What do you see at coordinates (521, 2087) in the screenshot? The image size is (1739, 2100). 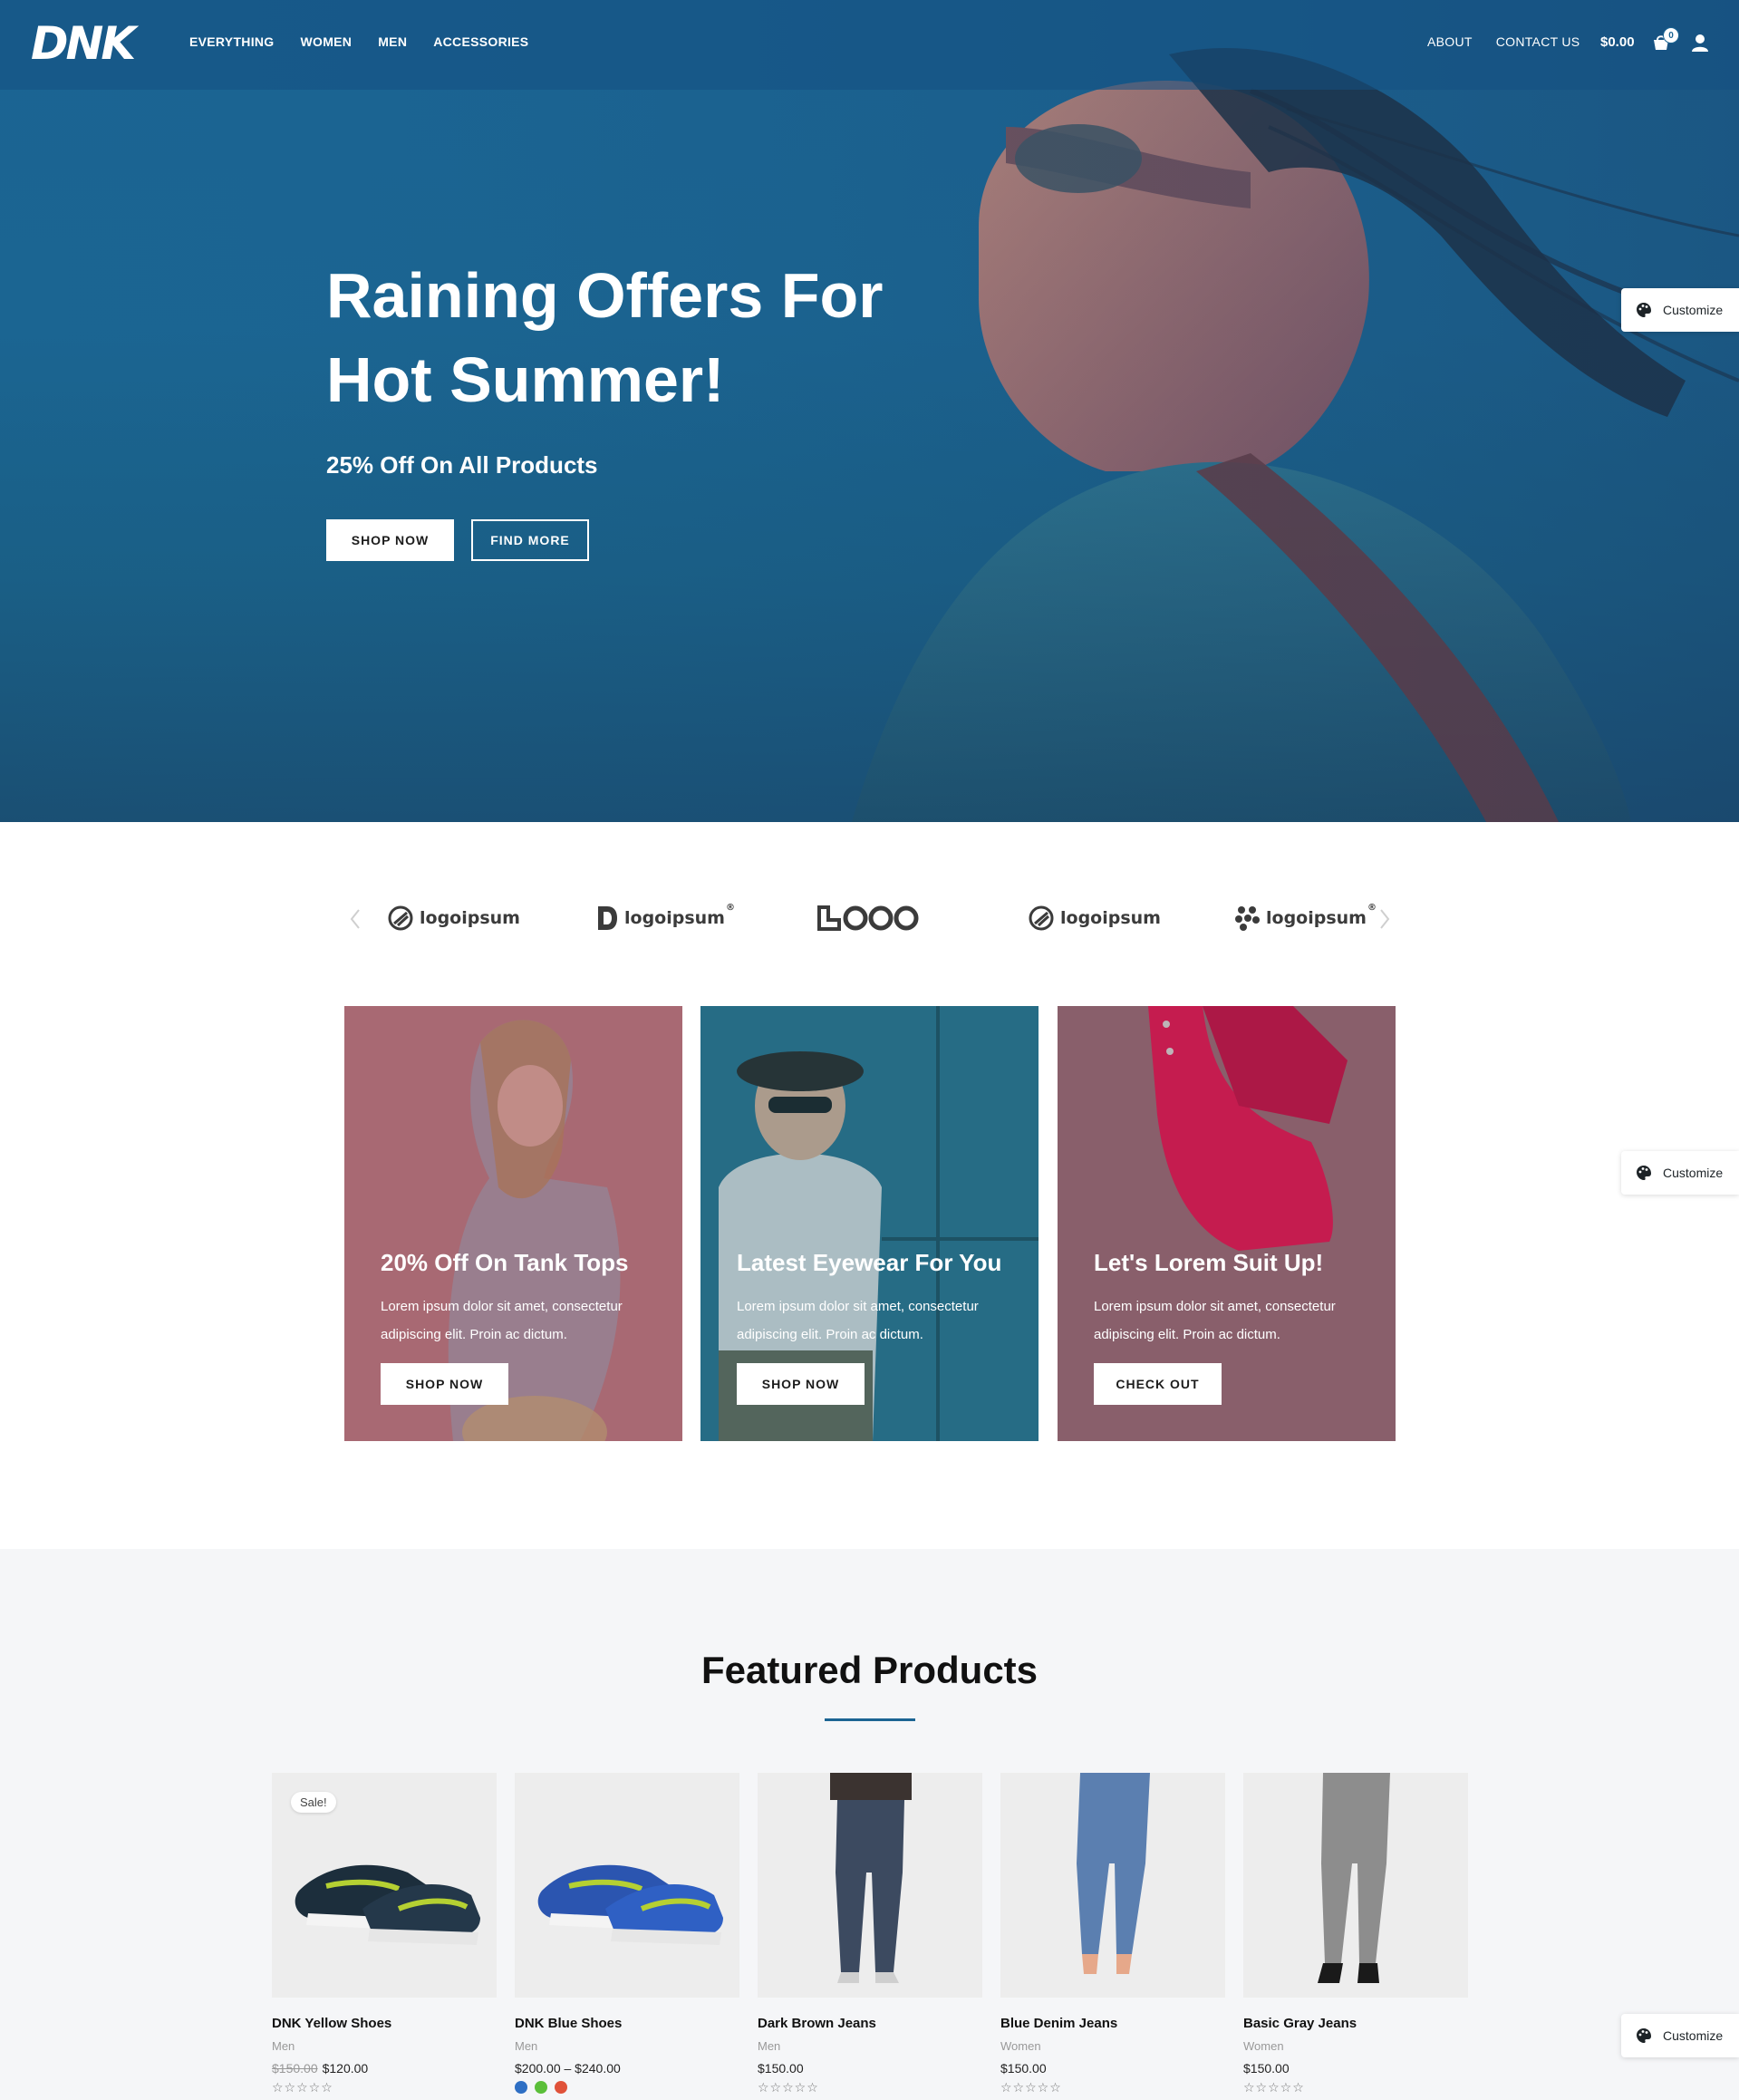 I see `color-swatch-blue` at bounding box center [521, 2087].